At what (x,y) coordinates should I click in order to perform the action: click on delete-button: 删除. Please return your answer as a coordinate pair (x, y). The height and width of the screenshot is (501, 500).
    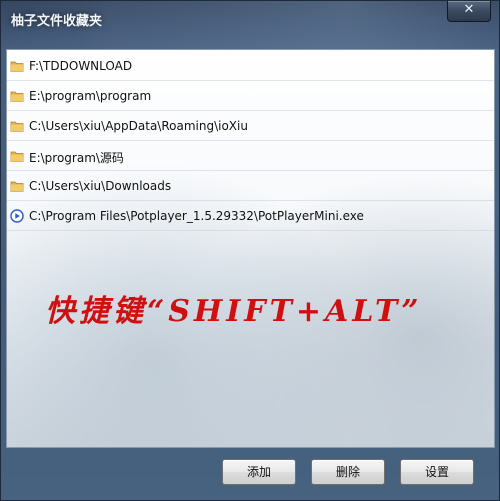
    Looking at the image, I should click on (348, 472).